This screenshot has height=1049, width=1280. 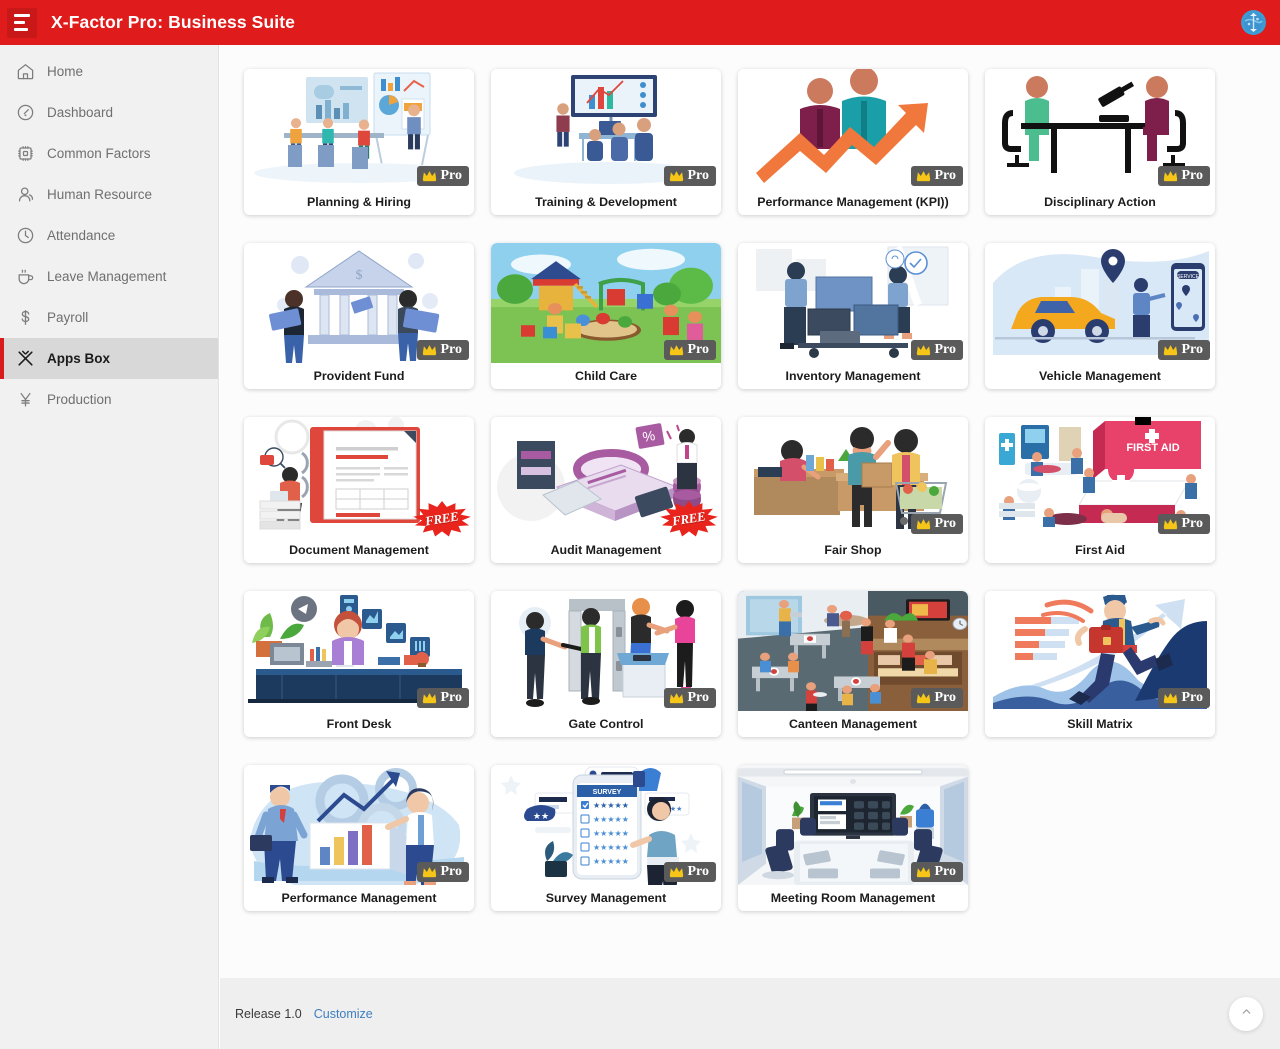 What do you see at coordinates (25, 359) in the screenshot?
I see `apps-box-icon` at bounding box center [25, 359].